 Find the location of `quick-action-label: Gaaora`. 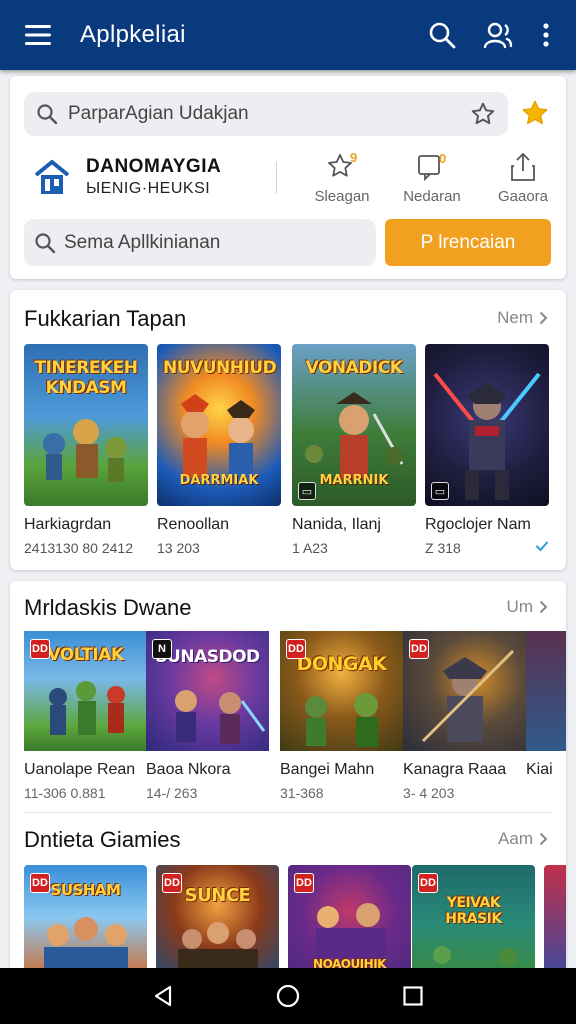

quick-action-label: Gaaora is located at coordinates (523, 196).